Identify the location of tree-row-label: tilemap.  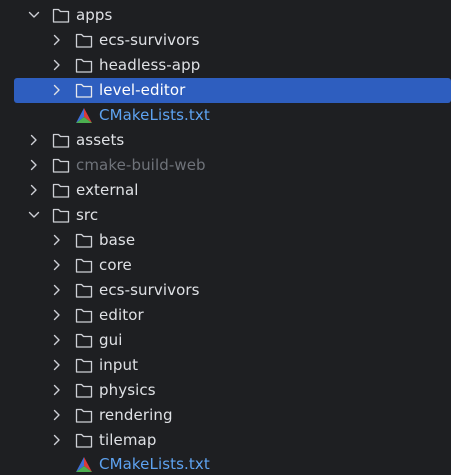
(128, 440).